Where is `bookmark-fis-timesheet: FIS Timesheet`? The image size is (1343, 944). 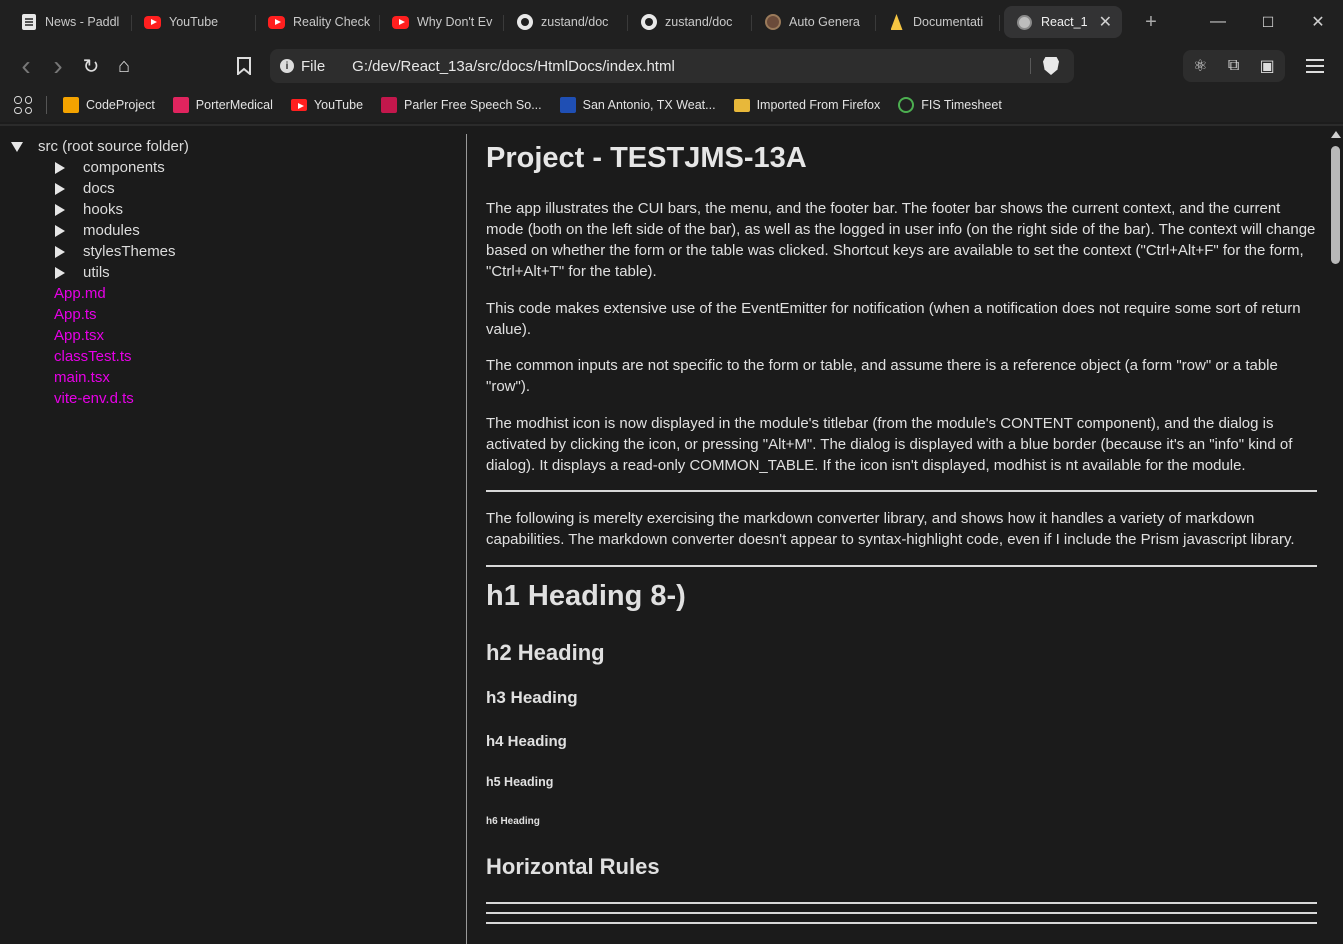 bookmark-fis-timesheet: FIS Timesheet is located at coordinates (950, 105).